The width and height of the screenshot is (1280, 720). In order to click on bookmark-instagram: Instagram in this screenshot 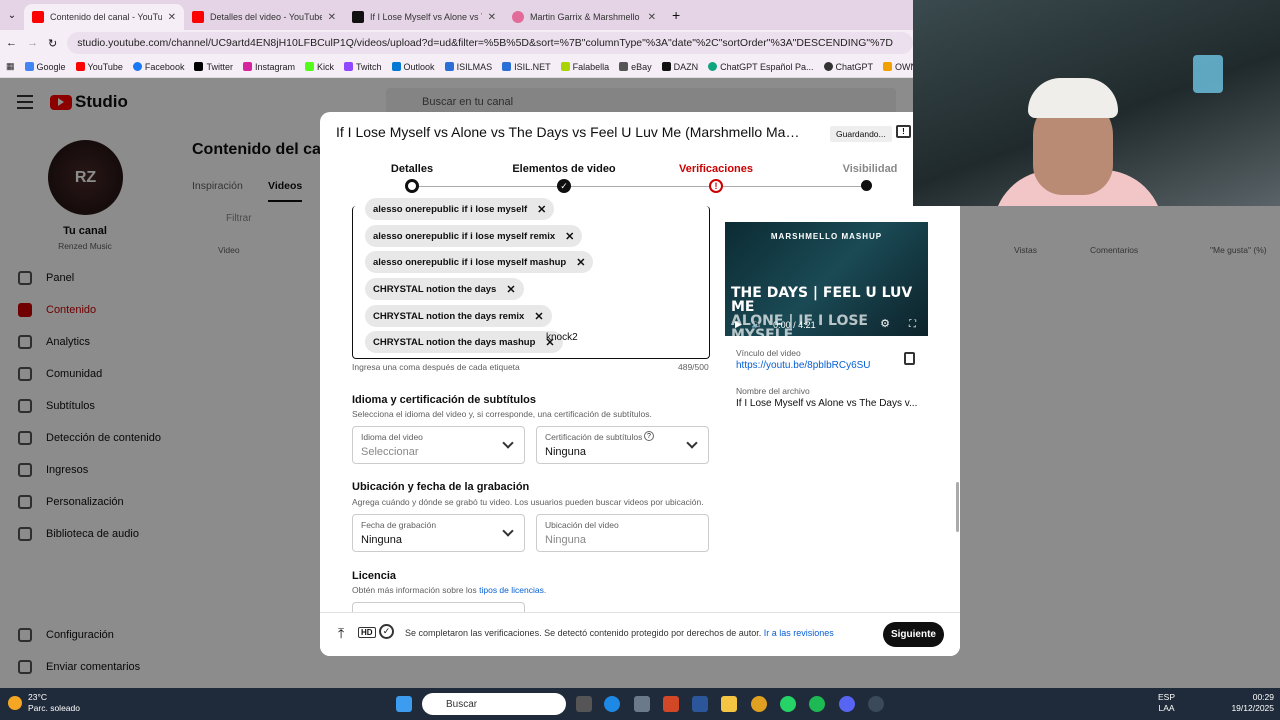, I will do `click(268, 67)`.